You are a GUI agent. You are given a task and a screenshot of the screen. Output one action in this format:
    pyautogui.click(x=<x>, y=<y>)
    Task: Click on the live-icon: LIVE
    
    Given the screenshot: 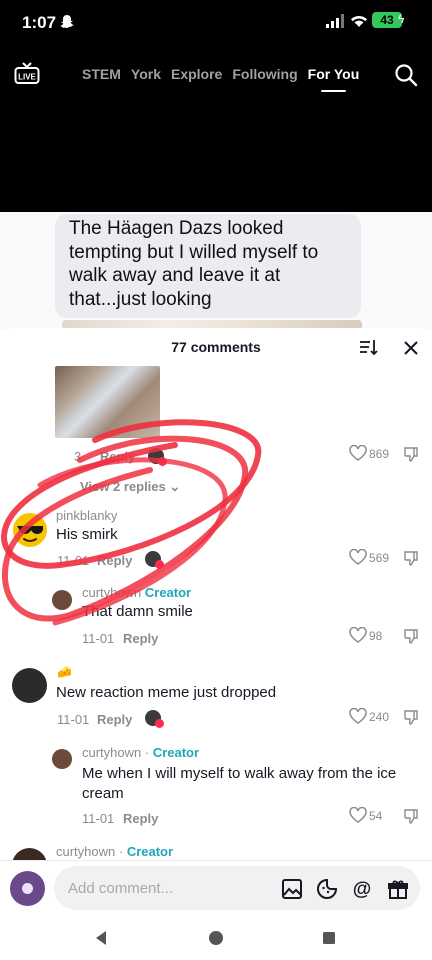 What is the action you would take?
    pyautogui.click(x=27, y=74)
    